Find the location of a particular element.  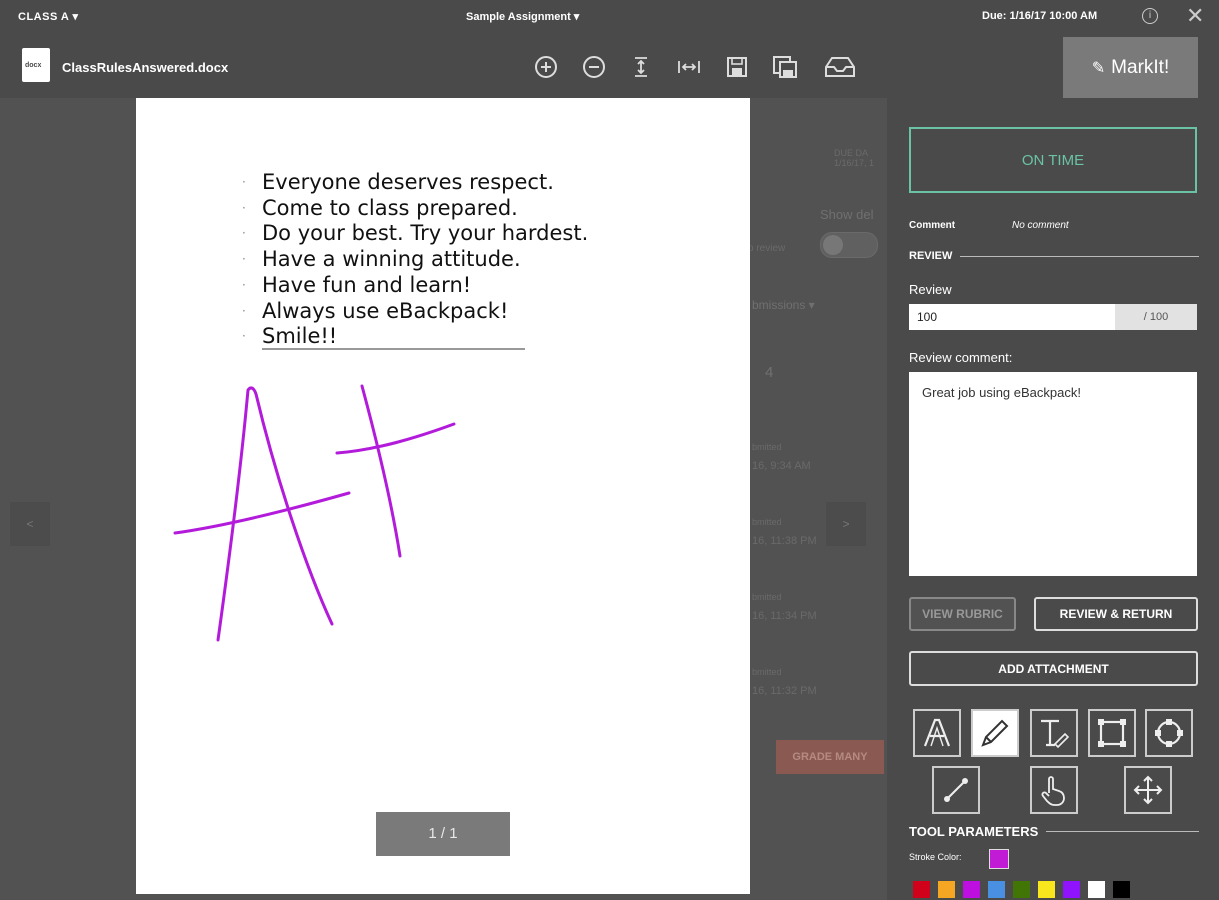

review-section-header: REVIEW is located at coordinates (1054, 256).